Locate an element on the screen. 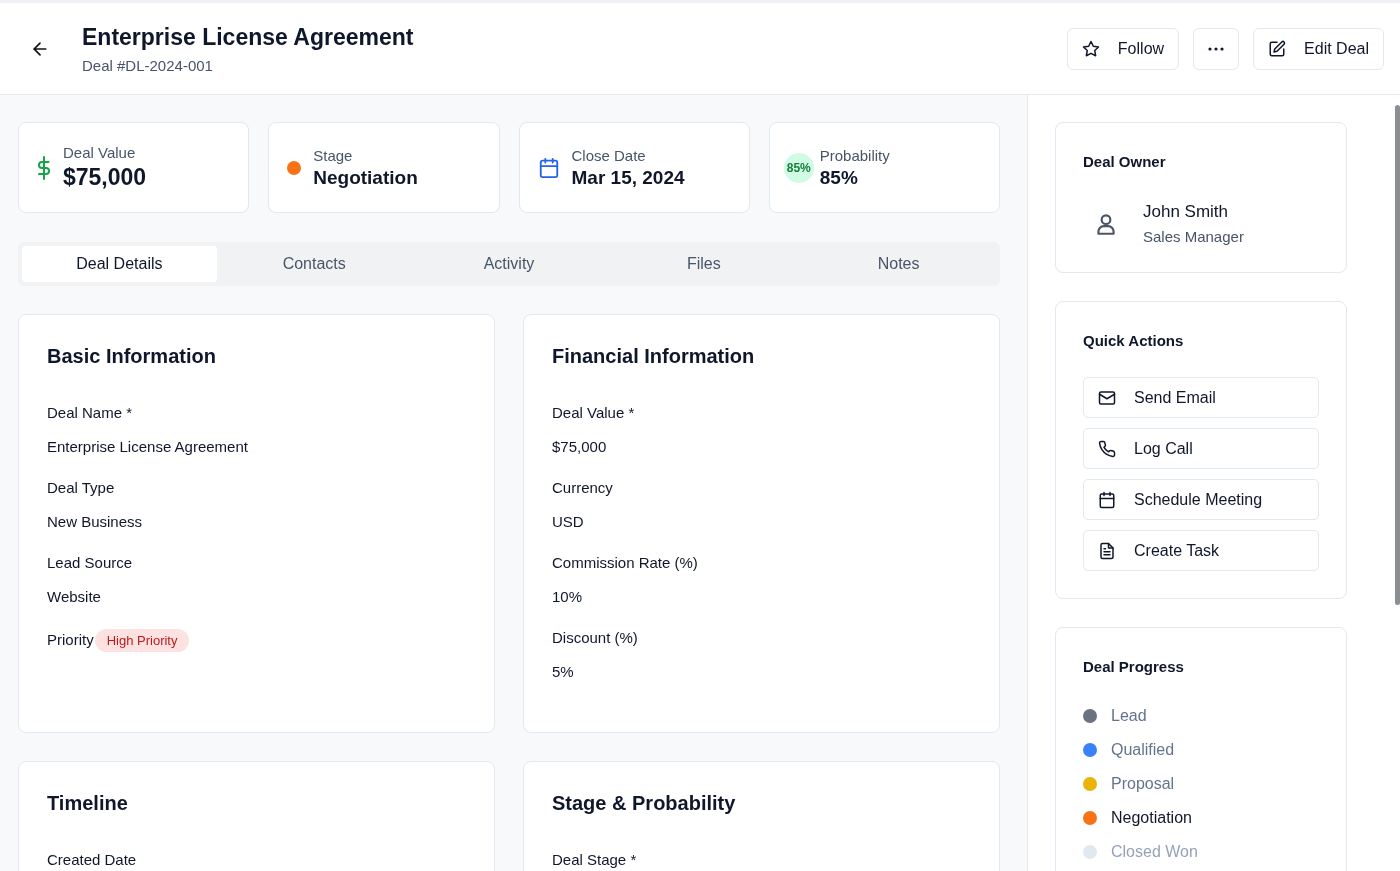 Image resolution: width=1400 pixels, height=871 pixels. edit-button: Edit Deal is located at coordinates (1318, 48).